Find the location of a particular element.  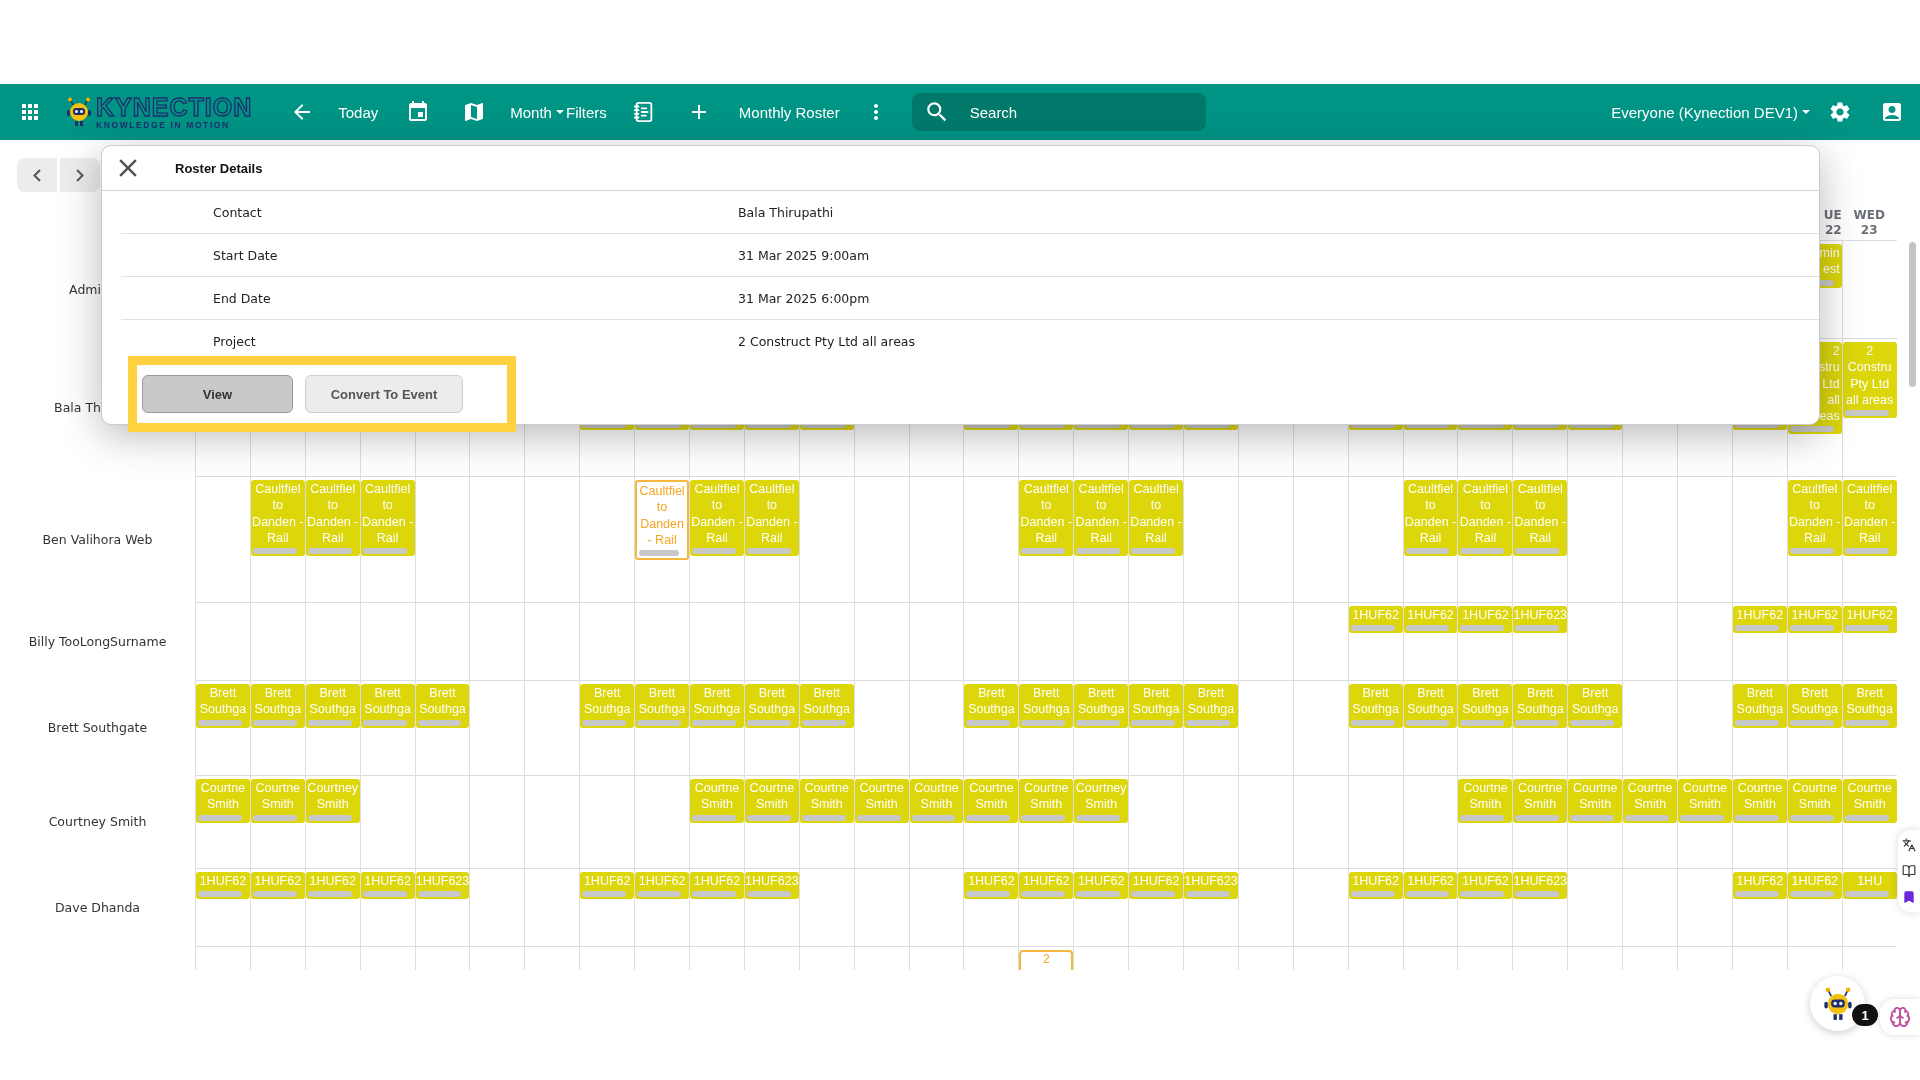

previous-button is located at coordinates (37, 175).